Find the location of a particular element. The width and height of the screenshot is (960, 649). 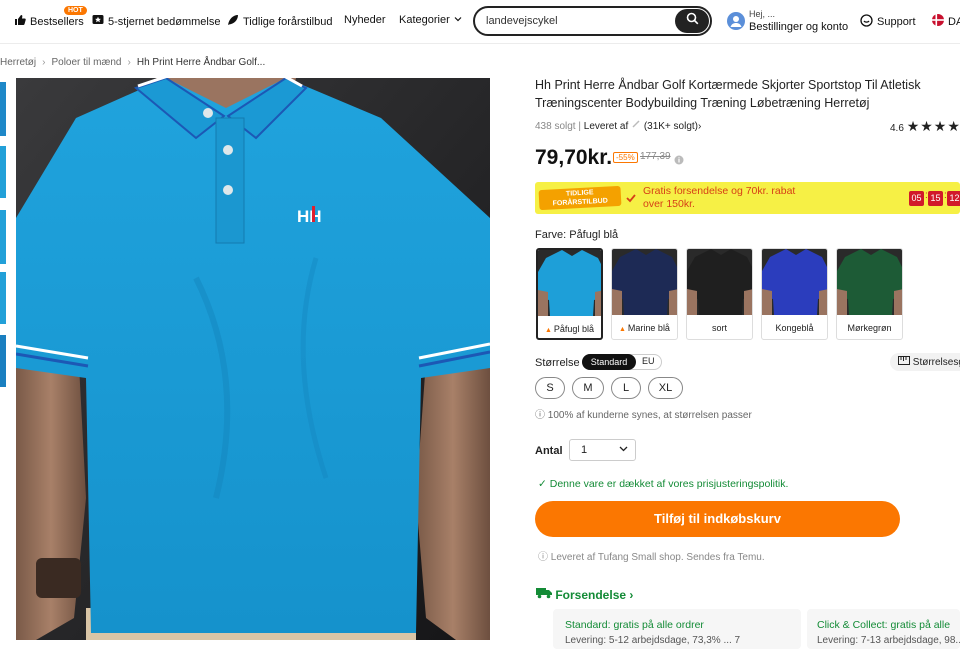

size-eu-option: EU is located at coordinates (648, 361).